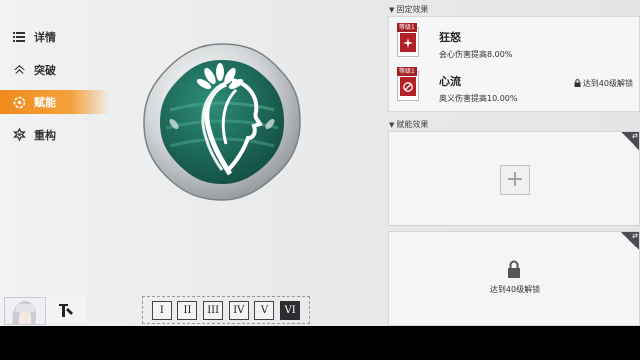  I want to click on empower-slot-1: ⇄ +, so click(514, 178).